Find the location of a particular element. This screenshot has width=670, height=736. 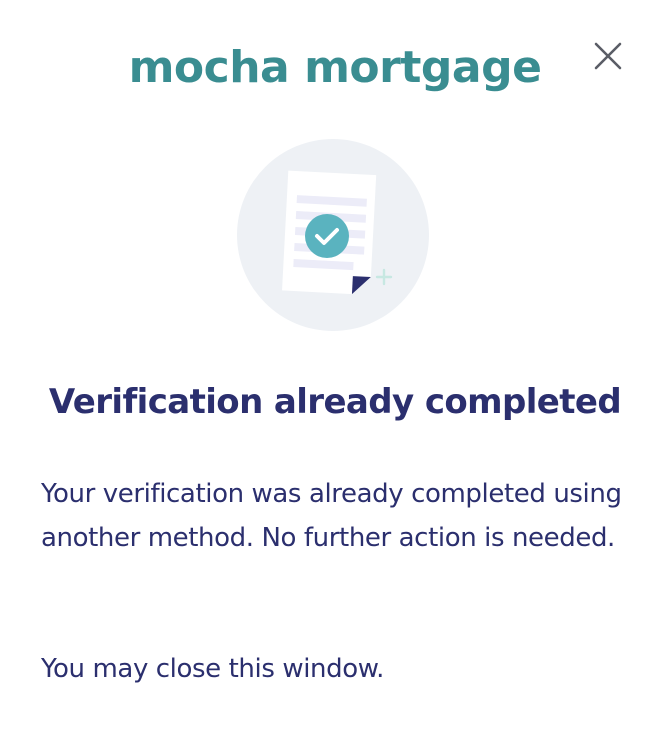

close-button is located at coordinates (608, 56).